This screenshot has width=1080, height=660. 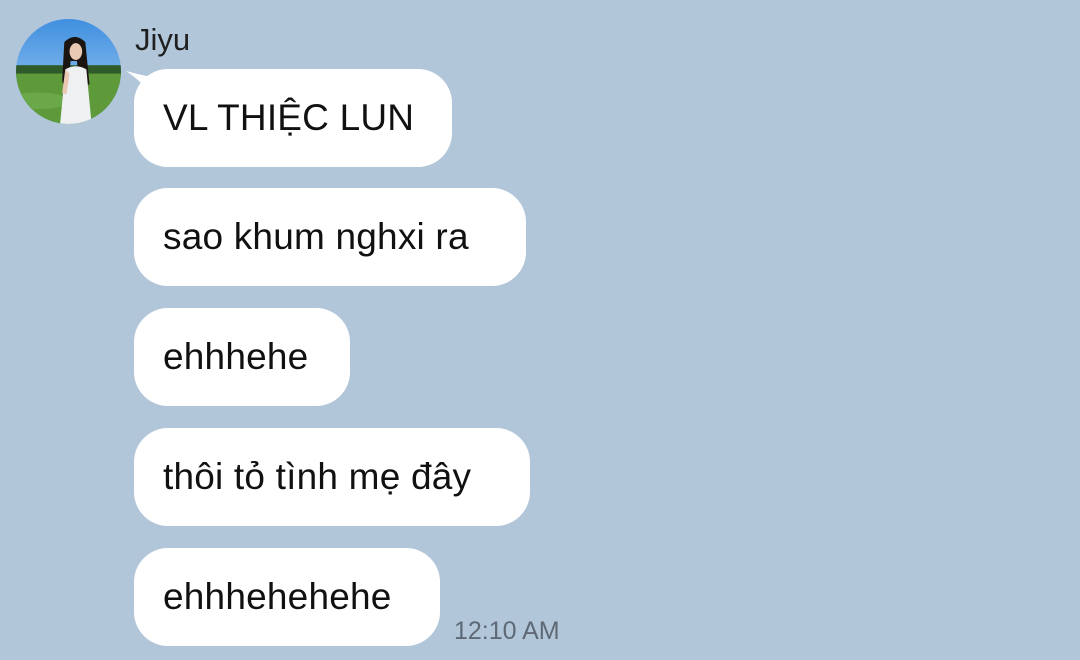 I want to click on message-timestamp: 12:10 AM, so click(x=507, y=631).